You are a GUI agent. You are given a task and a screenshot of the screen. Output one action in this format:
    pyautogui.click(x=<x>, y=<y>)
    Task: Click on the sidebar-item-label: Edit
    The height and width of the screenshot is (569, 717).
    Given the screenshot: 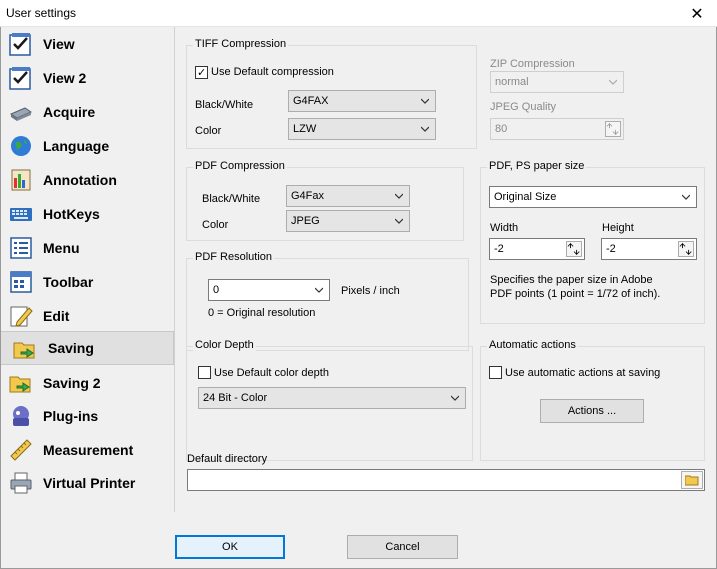 What is the action you would take?
    pyautogui.click(x=56, y=316)
    